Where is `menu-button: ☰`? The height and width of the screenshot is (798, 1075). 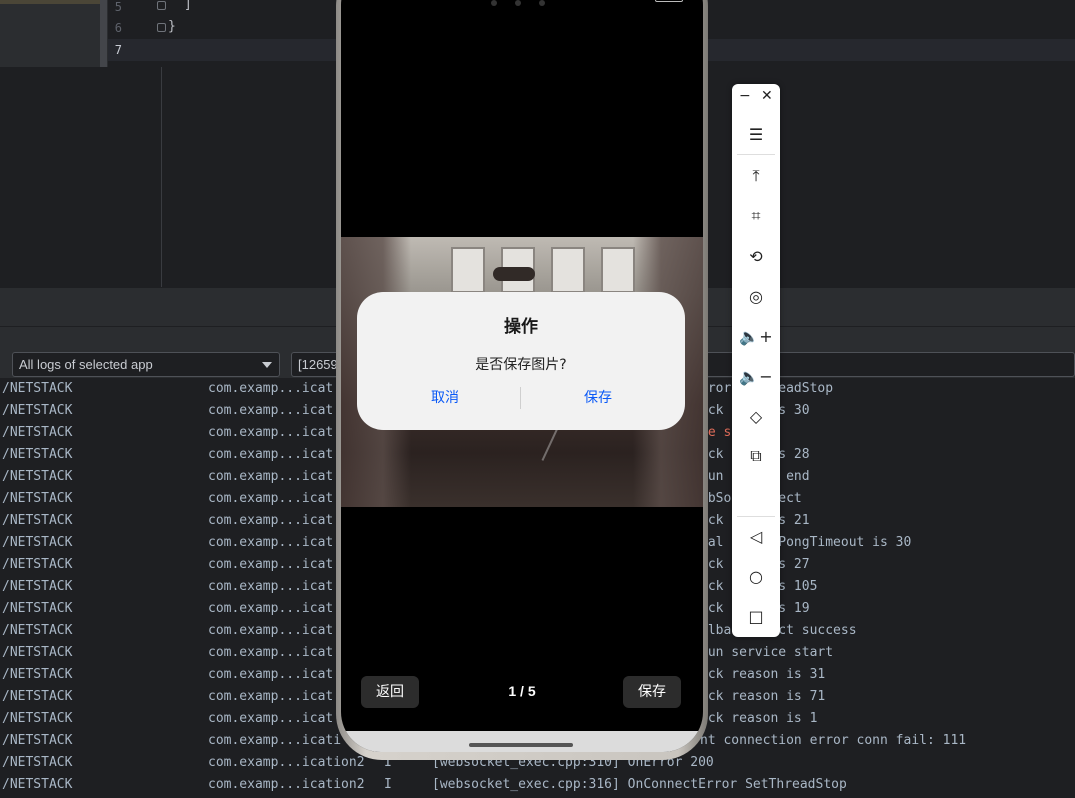 menu-button: ☰ is located at coordinates (756, 134).